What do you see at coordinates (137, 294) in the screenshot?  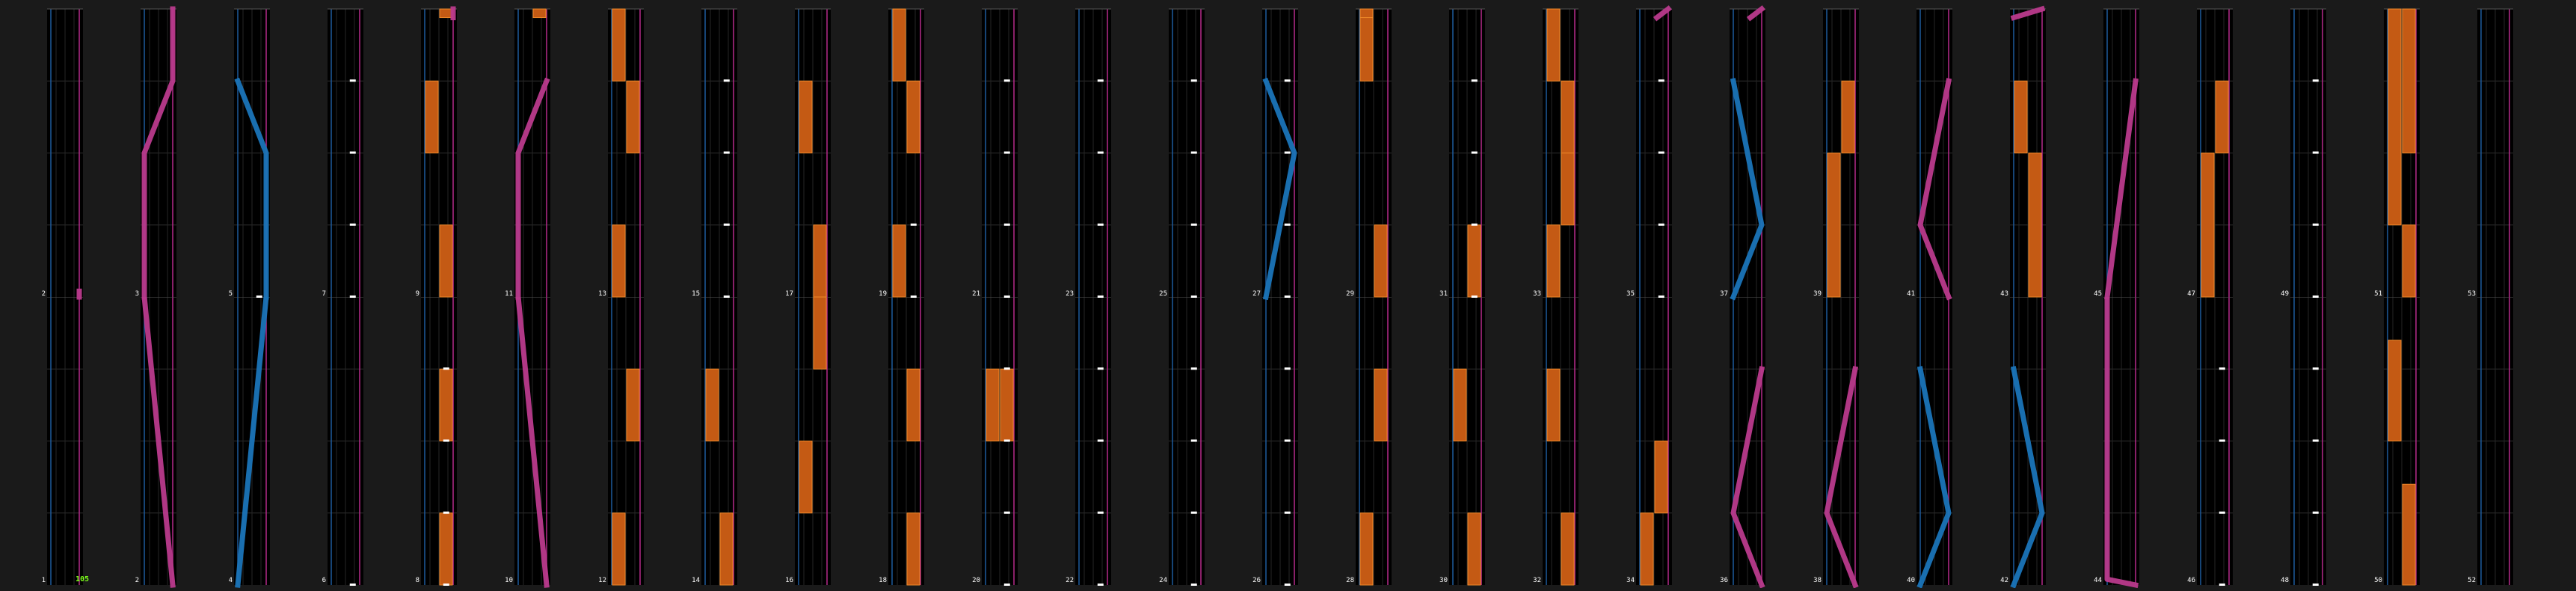 I see `measure-number: 3` at bounding box center [137, 294].